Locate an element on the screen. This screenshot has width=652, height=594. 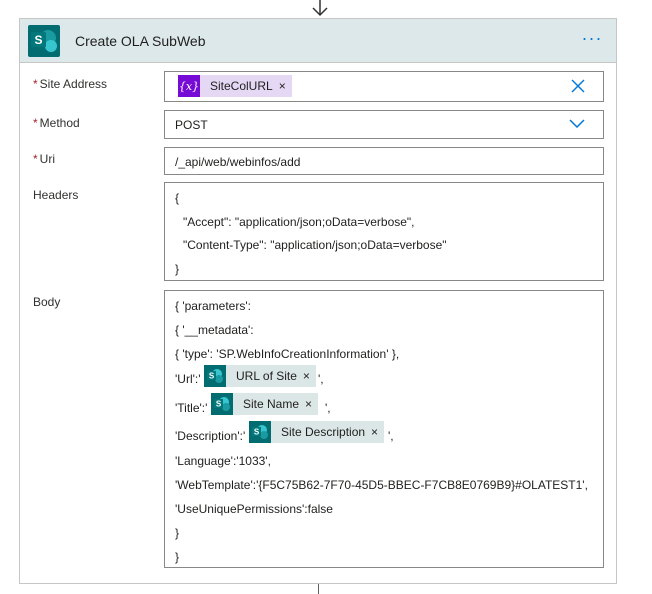
variable-icon: {x} is located at coordinates (189, 86).